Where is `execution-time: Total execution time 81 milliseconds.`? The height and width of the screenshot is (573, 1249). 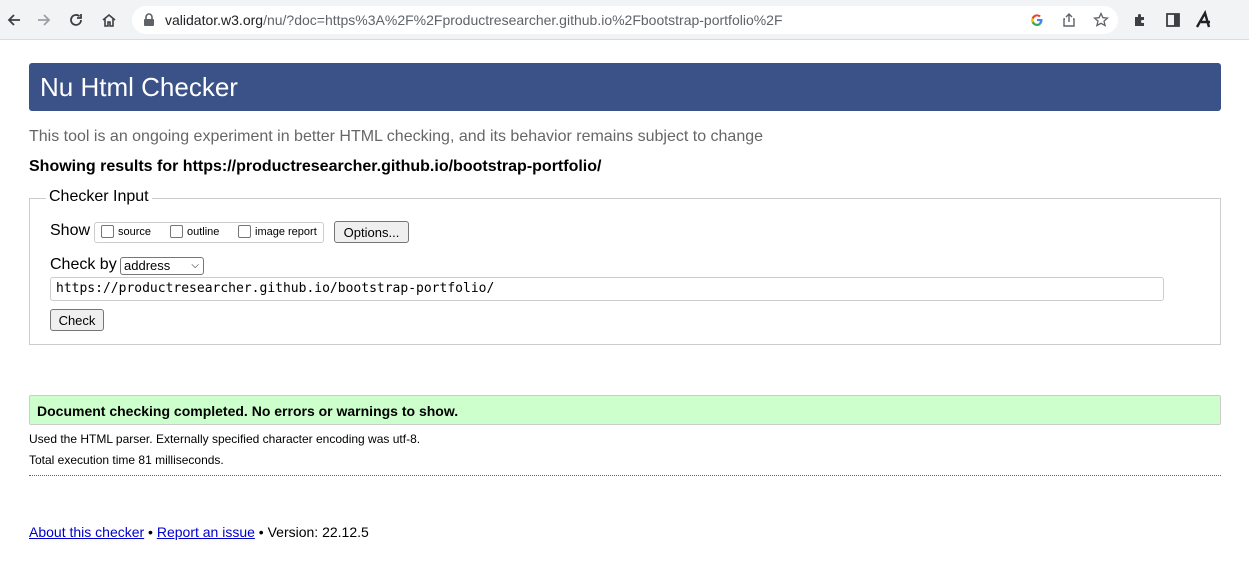 execution-time: Total execution time 81 milliseconds. is located at coordinates (126, 460).